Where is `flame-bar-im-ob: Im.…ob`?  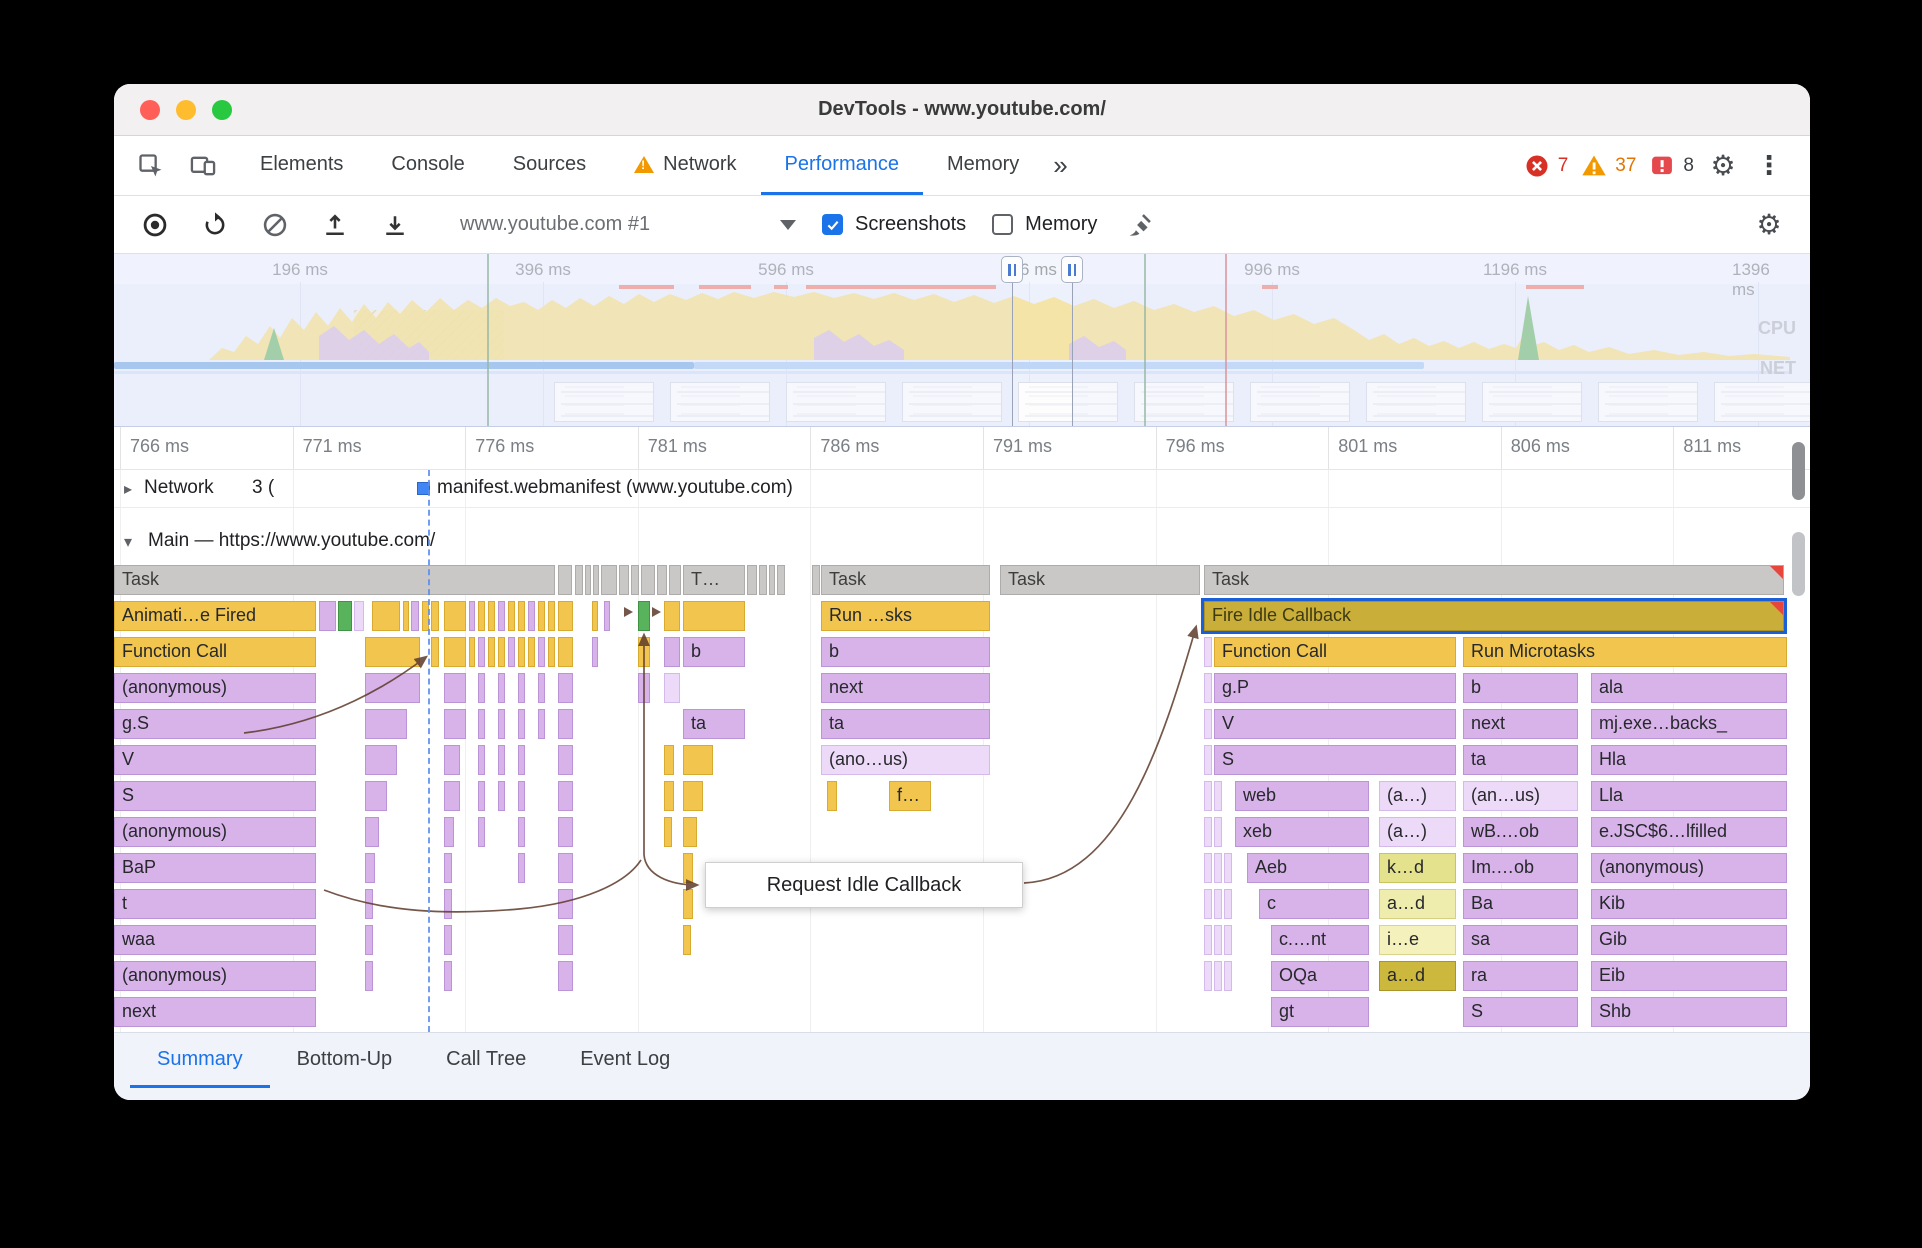 flame-bar-im-ob: Im.…ob is located at coordinates (1520, 868).